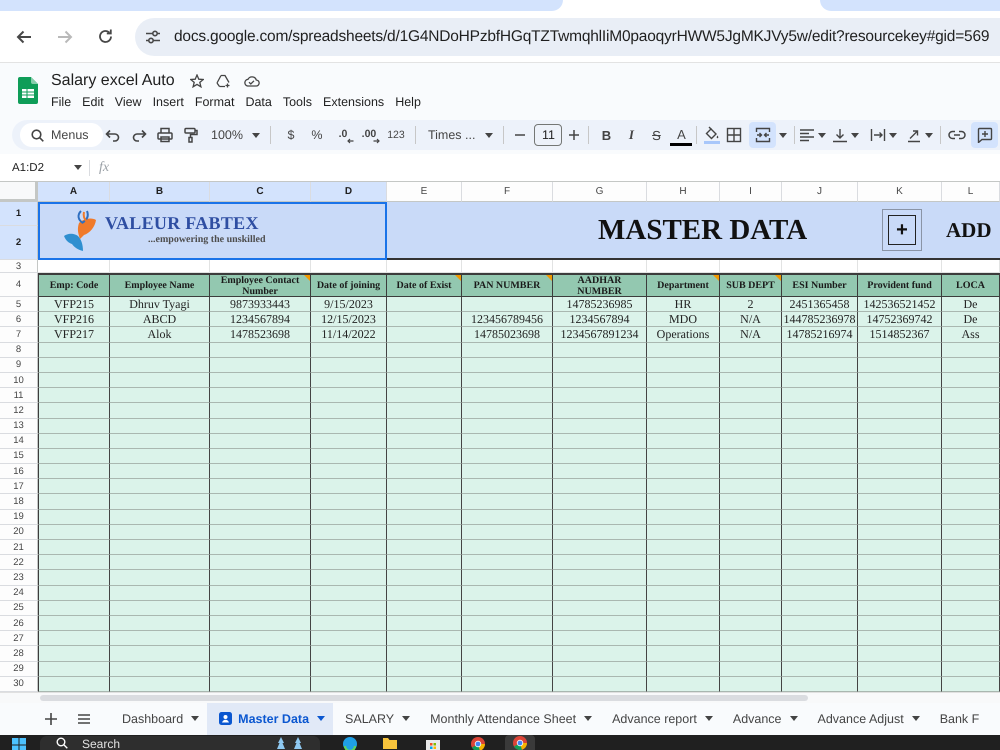 This screenshot has width=1000, height=750. What do you see at coordinates (408, 102) in the screenshot?
I see `menu-item: Help` at bounding box center [408, 102].